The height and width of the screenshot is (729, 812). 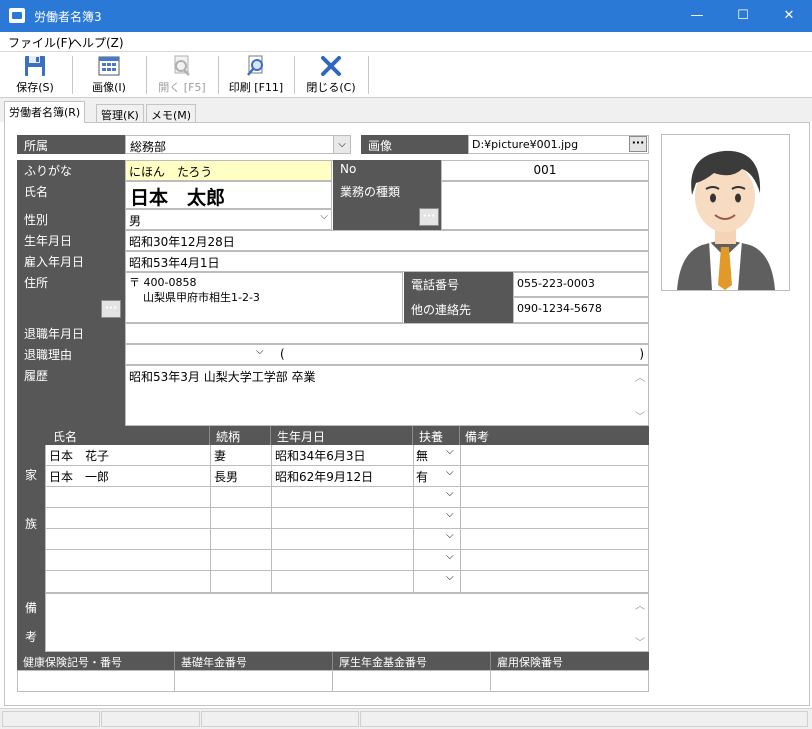 What do you see at coordinates (406, 75) in the screenshot?
I see `toolbar: 保存(S) 画像(I) 開く [F5] 印刷 [F11] 閉じる(C)` at bounding box center [406, 75].